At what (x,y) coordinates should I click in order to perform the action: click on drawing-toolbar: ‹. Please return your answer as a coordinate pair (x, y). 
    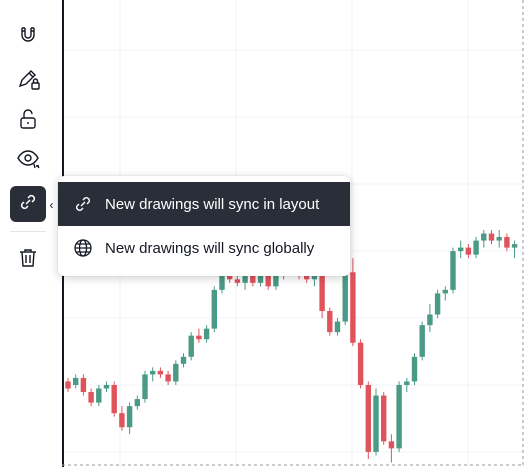
    Looking at the image, I should click on (28, 233).